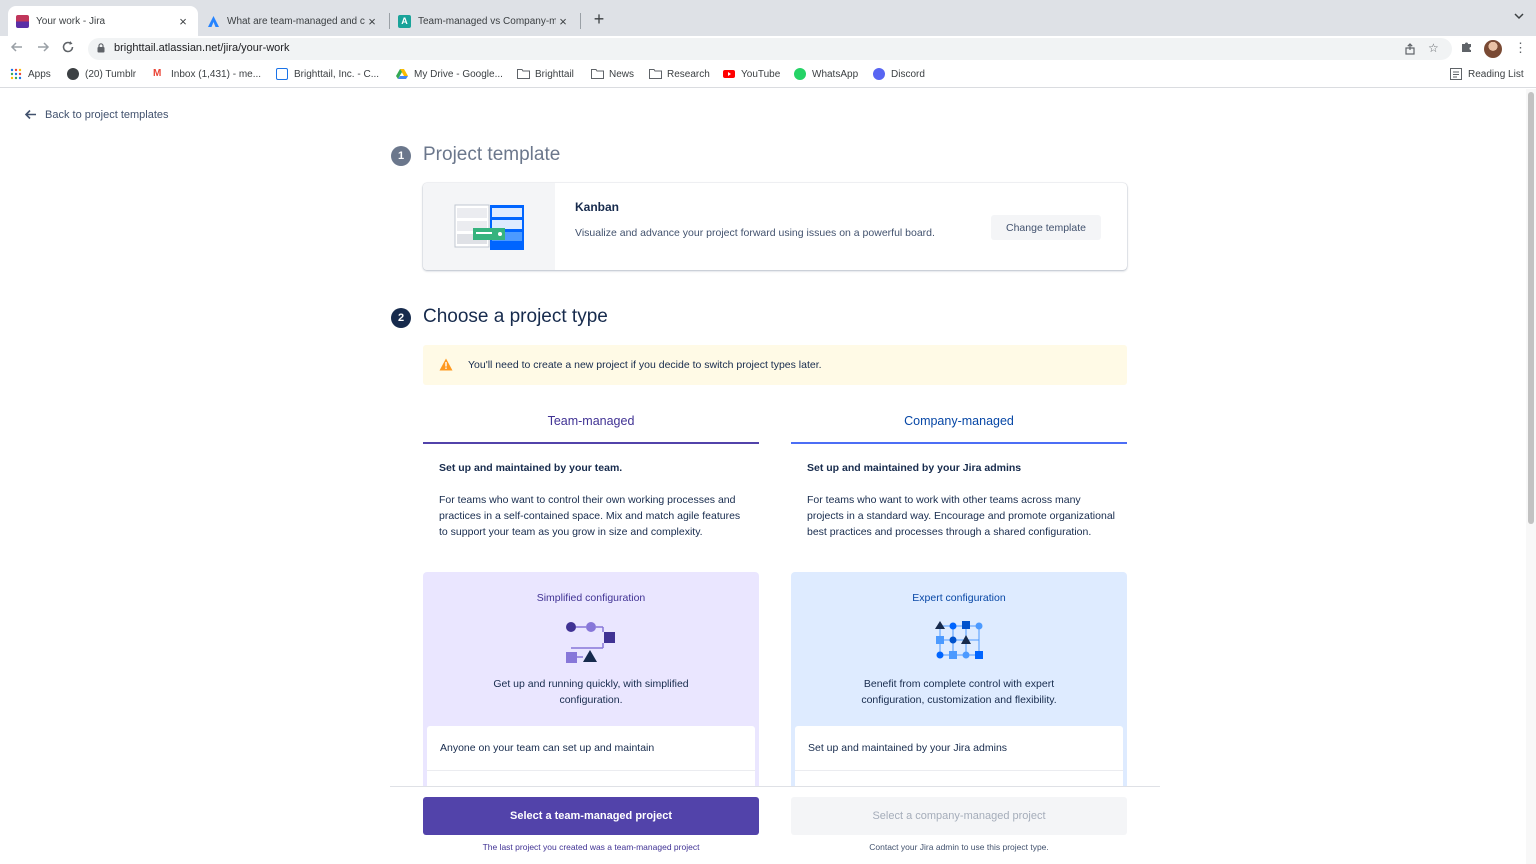 The image size is (1536, 864). Describe the element at coordinates (761, 74) in the screenshot. I see `bookmark-label: YouTube` at that location.